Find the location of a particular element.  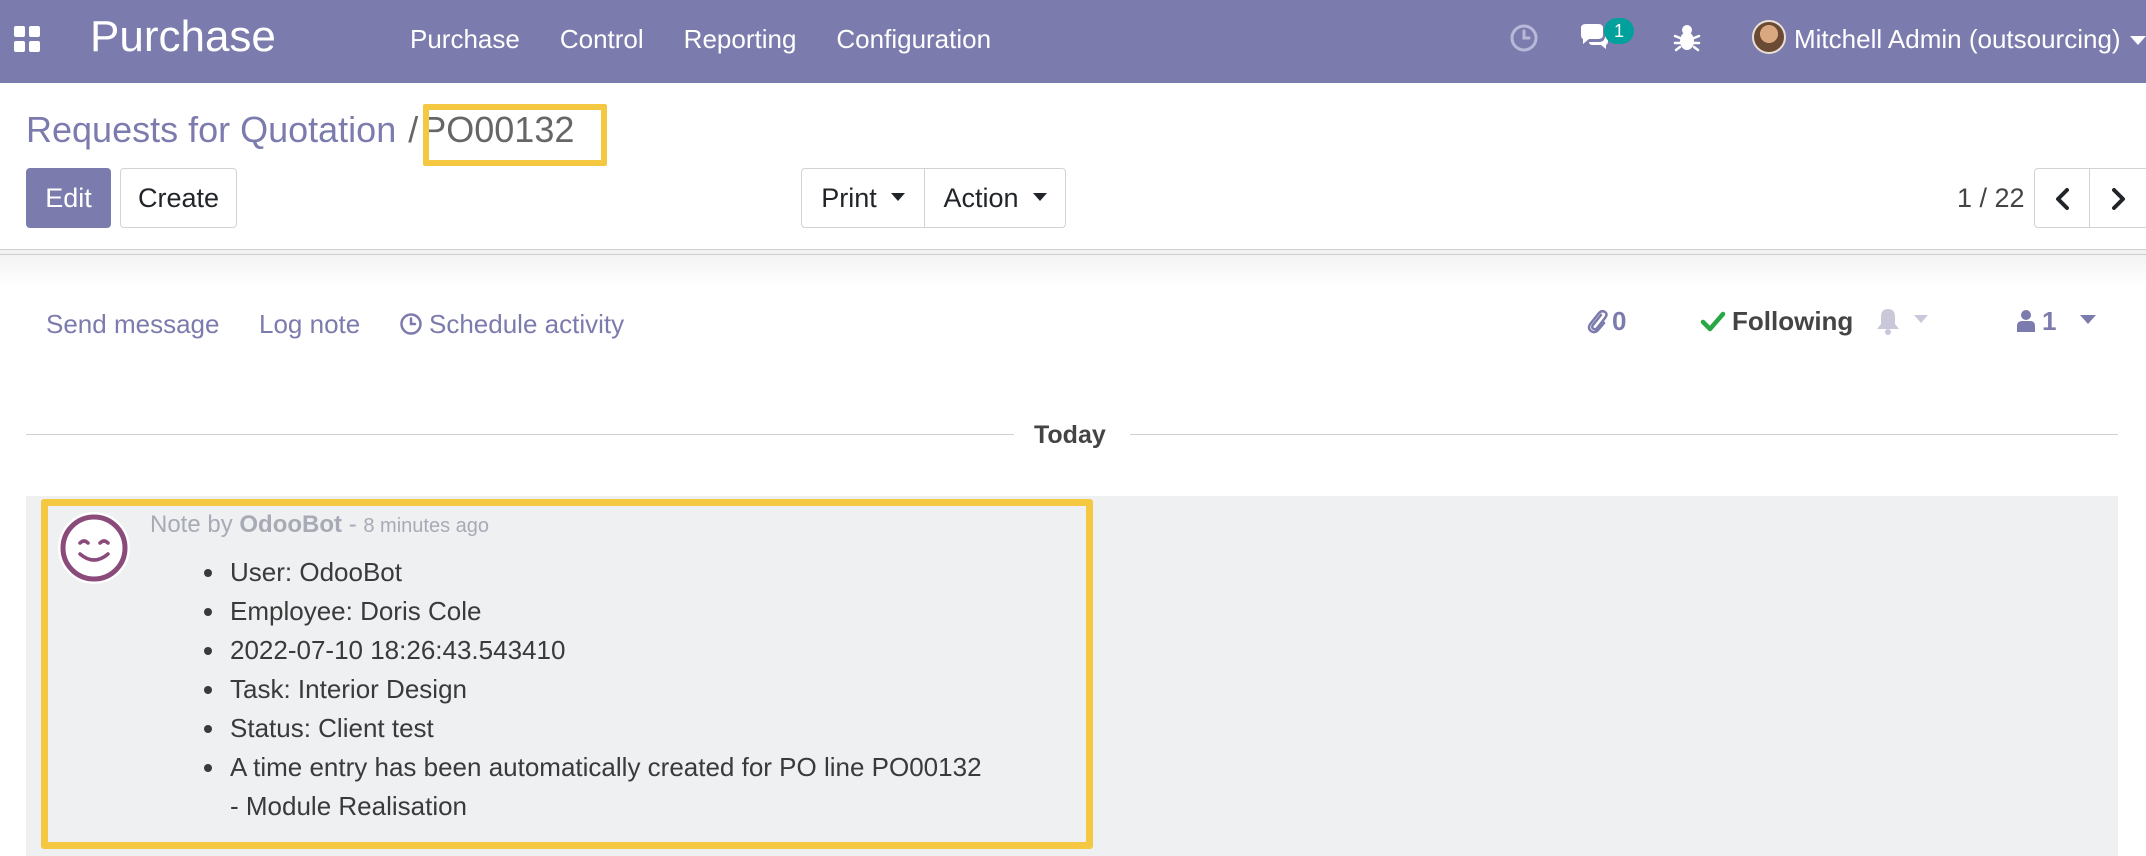

date-separator-line-right is located at coordinates (1624, 434).